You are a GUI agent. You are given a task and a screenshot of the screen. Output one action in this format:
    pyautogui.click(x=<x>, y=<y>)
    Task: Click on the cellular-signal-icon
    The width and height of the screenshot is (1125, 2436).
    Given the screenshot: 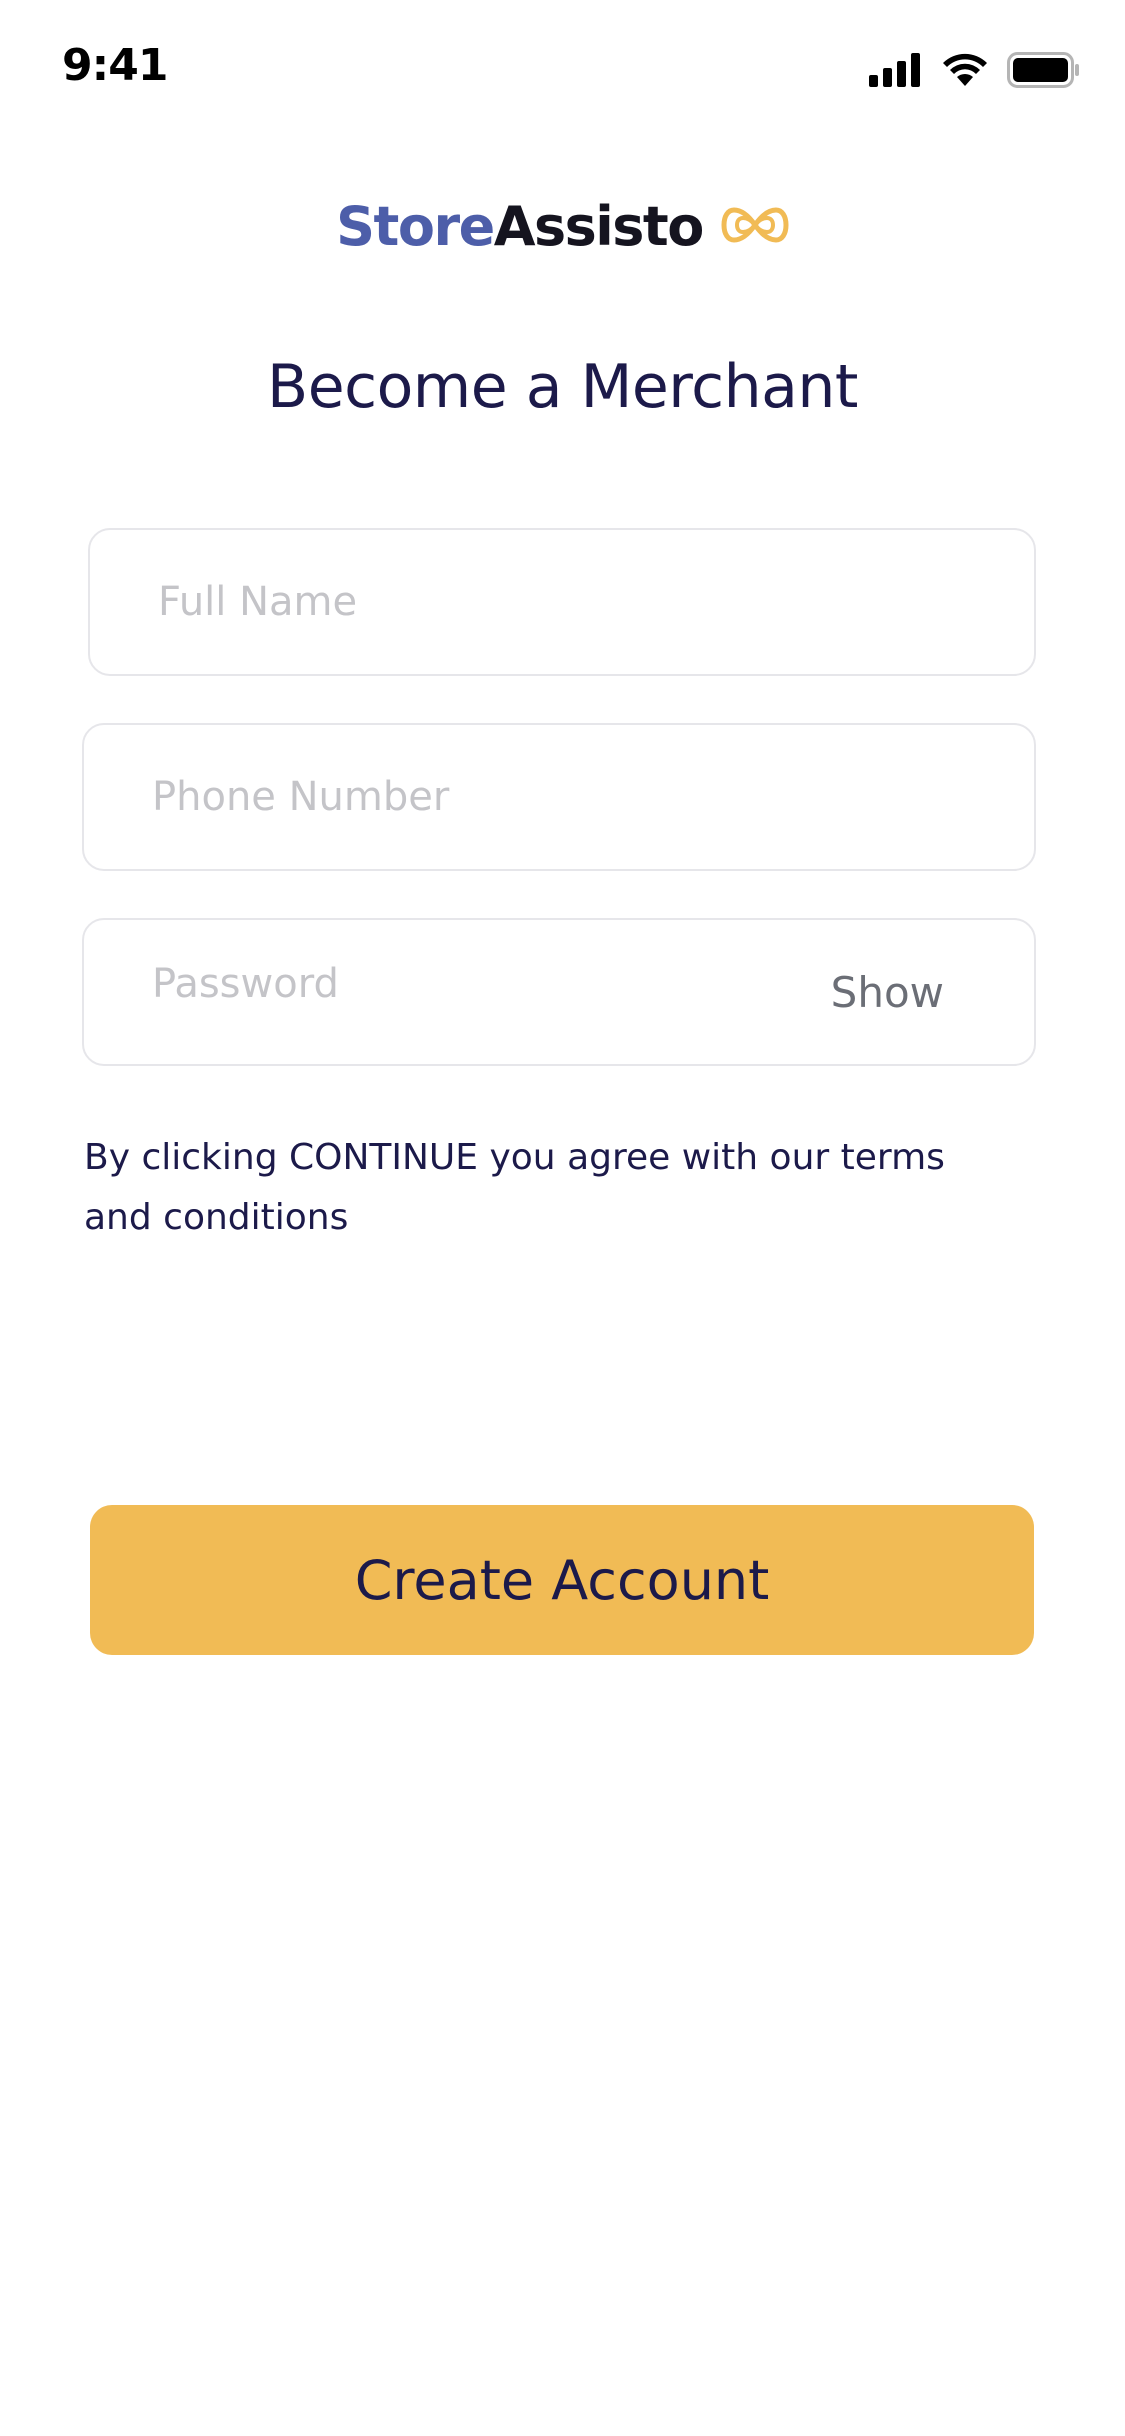 What is the action you would take?
    pyautogui.click(x=896, y=70)
    